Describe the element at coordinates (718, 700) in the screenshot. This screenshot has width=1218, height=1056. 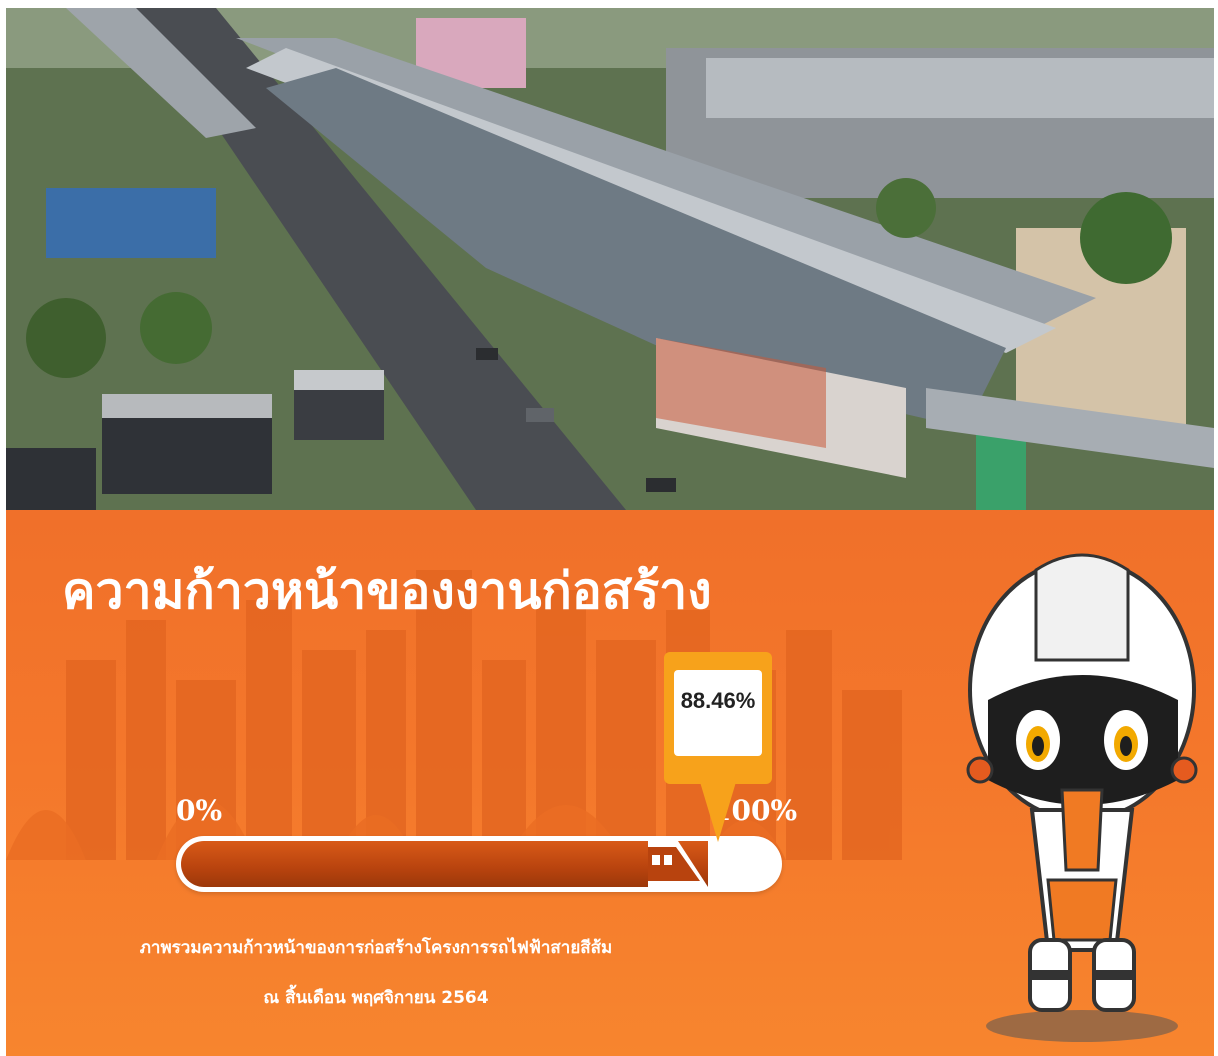
I see `progress-percent-value: 88.46%` at that location.